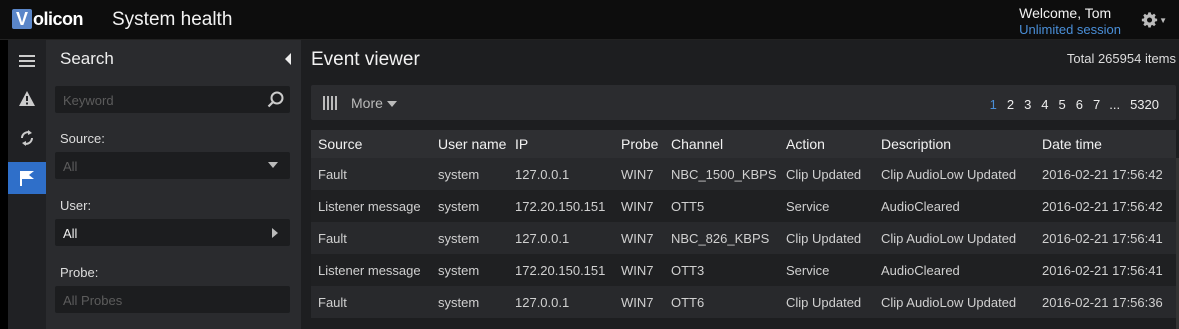  What do you see at coordinates (1121, 58) in the screenshot?
I see `total-count: Total 265954 items` at bounding box center [1121, 58].